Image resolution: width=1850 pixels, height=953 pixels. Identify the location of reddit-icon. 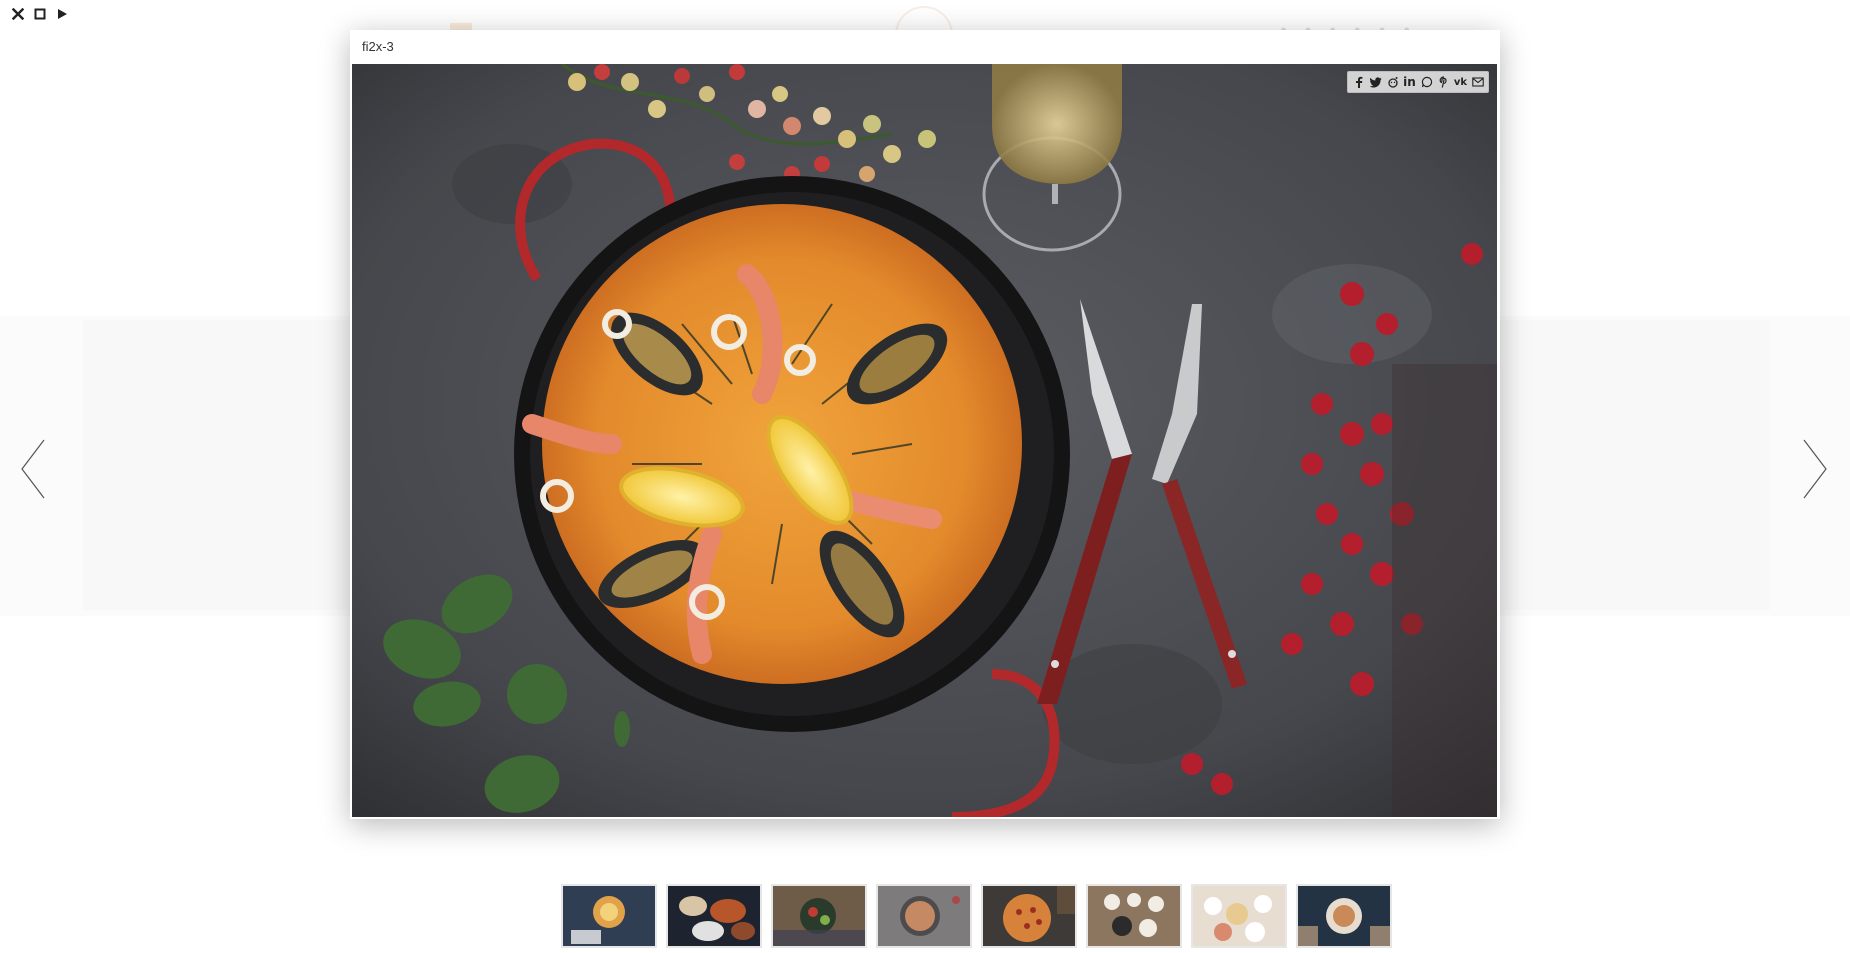
(1392, 82).